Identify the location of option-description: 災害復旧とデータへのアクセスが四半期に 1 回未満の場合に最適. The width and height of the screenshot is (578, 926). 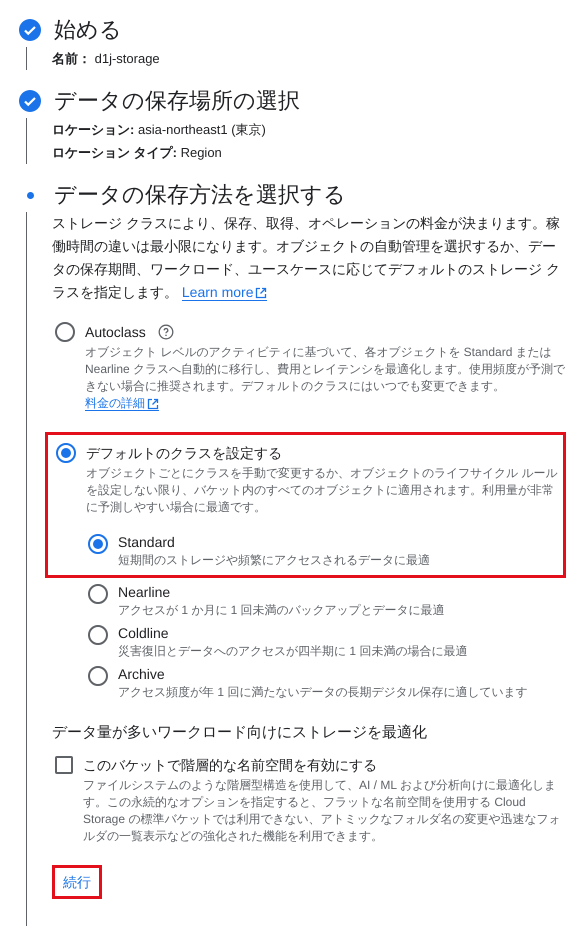
(293, 651).